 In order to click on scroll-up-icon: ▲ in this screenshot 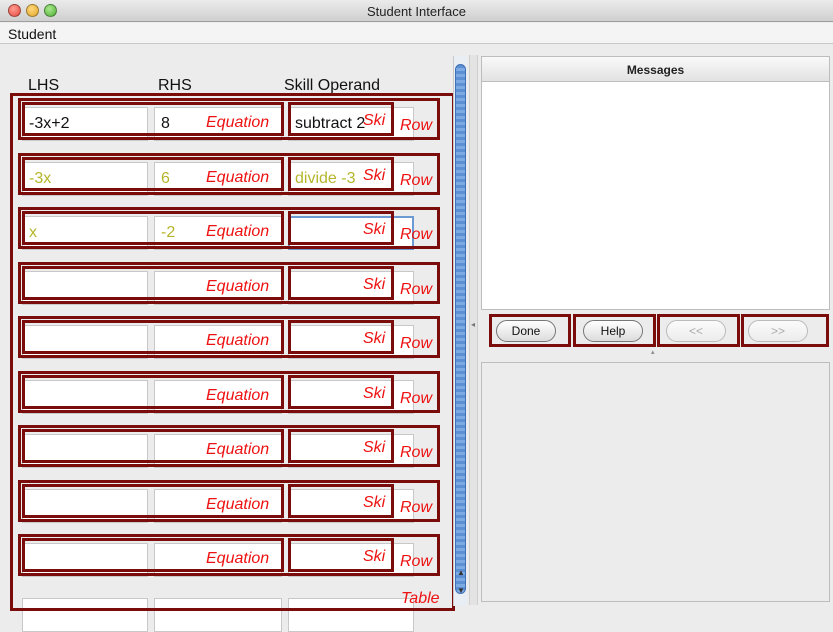, I will do `click(461, 572)`.